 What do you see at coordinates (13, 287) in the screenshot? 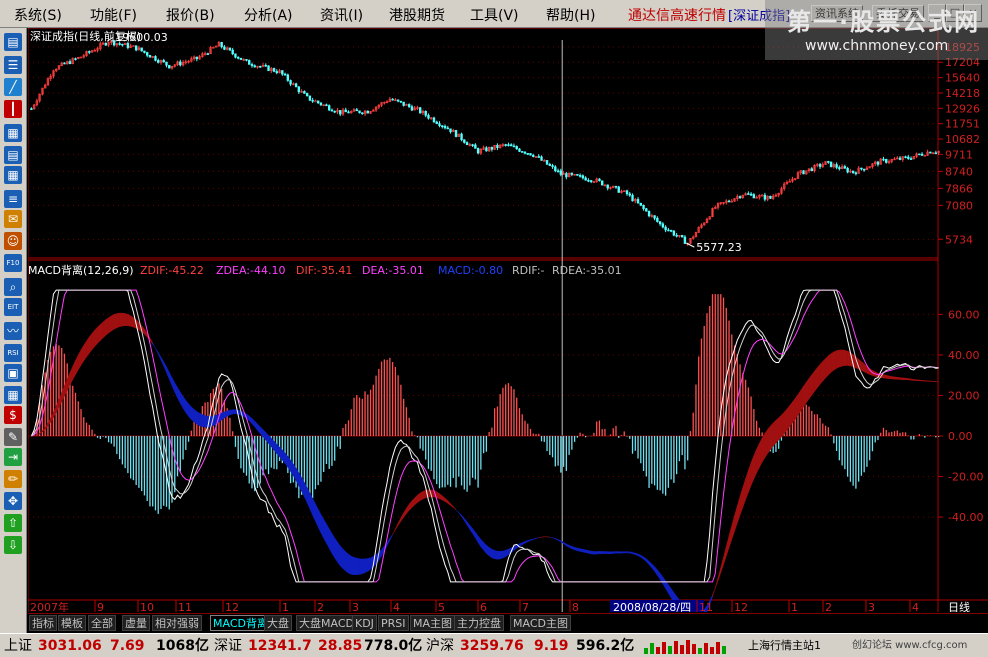
I see `search-icon: ⌕` at bounding box center [13, 287].